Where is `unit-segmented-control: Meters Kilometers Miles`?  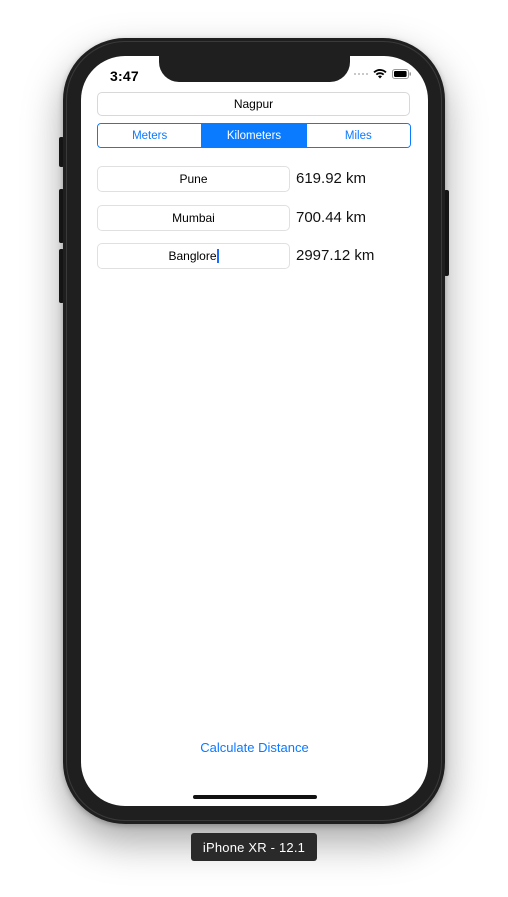 unit-segmented-control: Meters Kilometers Miles is located at coordinates (254, 135).